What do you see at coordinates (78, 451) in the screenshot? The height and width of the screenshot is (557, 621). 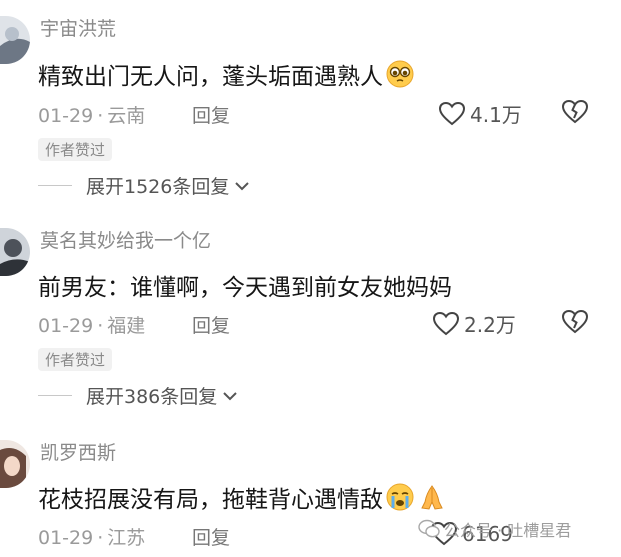 I see `username: 凯罗西斯` at bounding box center [78, 451].